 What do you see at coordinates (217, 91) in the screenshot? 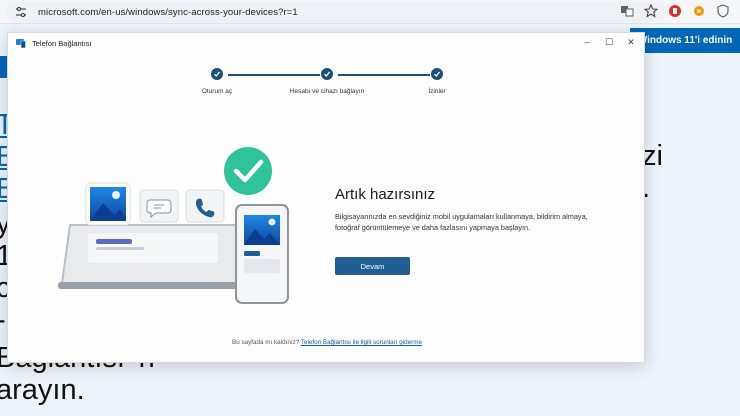
I see `step-label: Oturum aç` at bounding box center [217, 91].